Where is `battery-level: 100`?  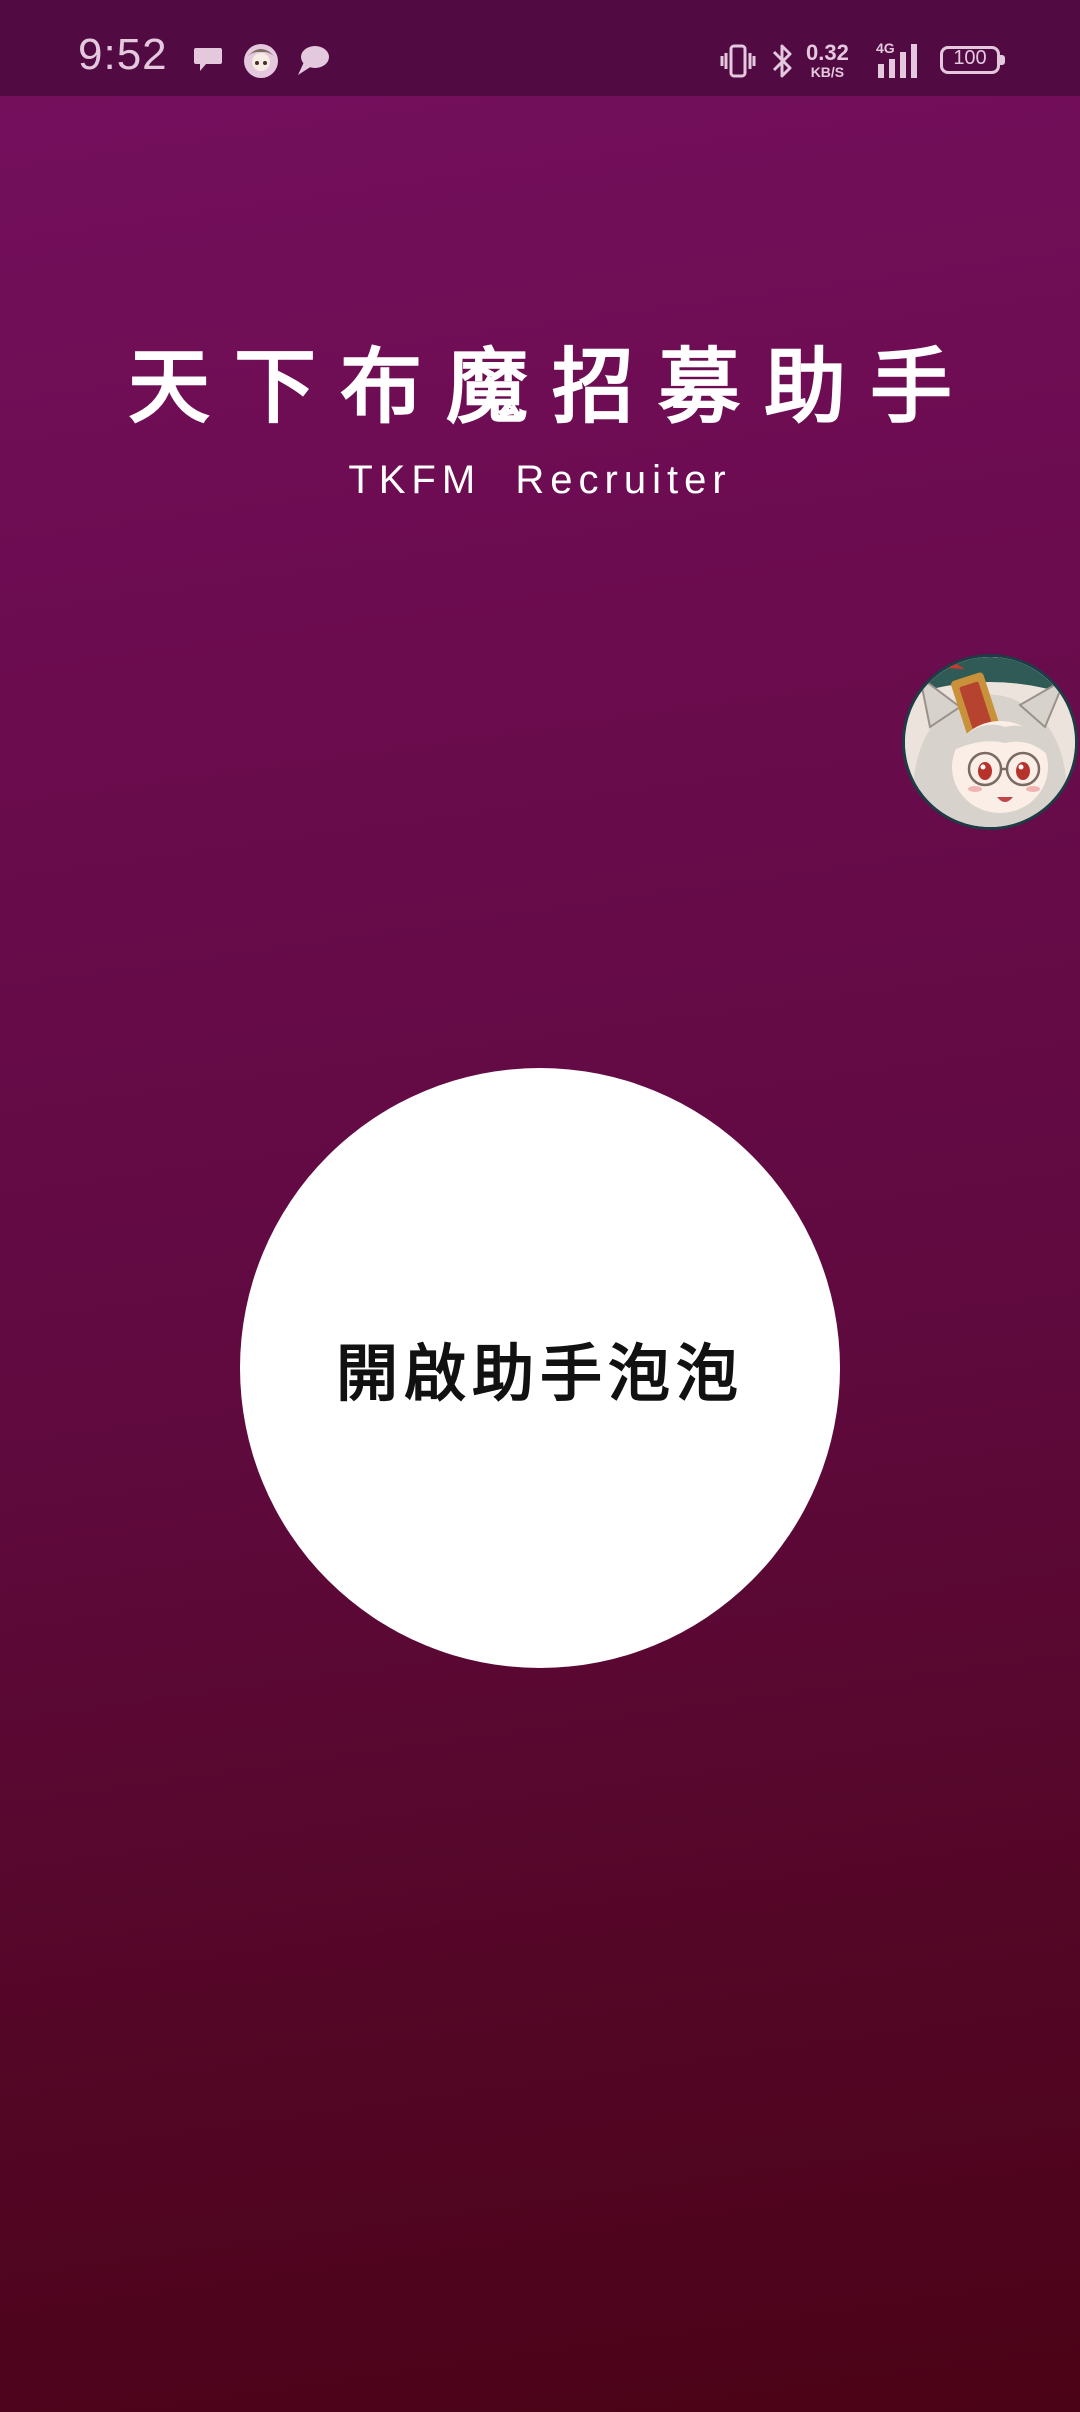 battery-level: 100 is located at coordinates (970, 58).